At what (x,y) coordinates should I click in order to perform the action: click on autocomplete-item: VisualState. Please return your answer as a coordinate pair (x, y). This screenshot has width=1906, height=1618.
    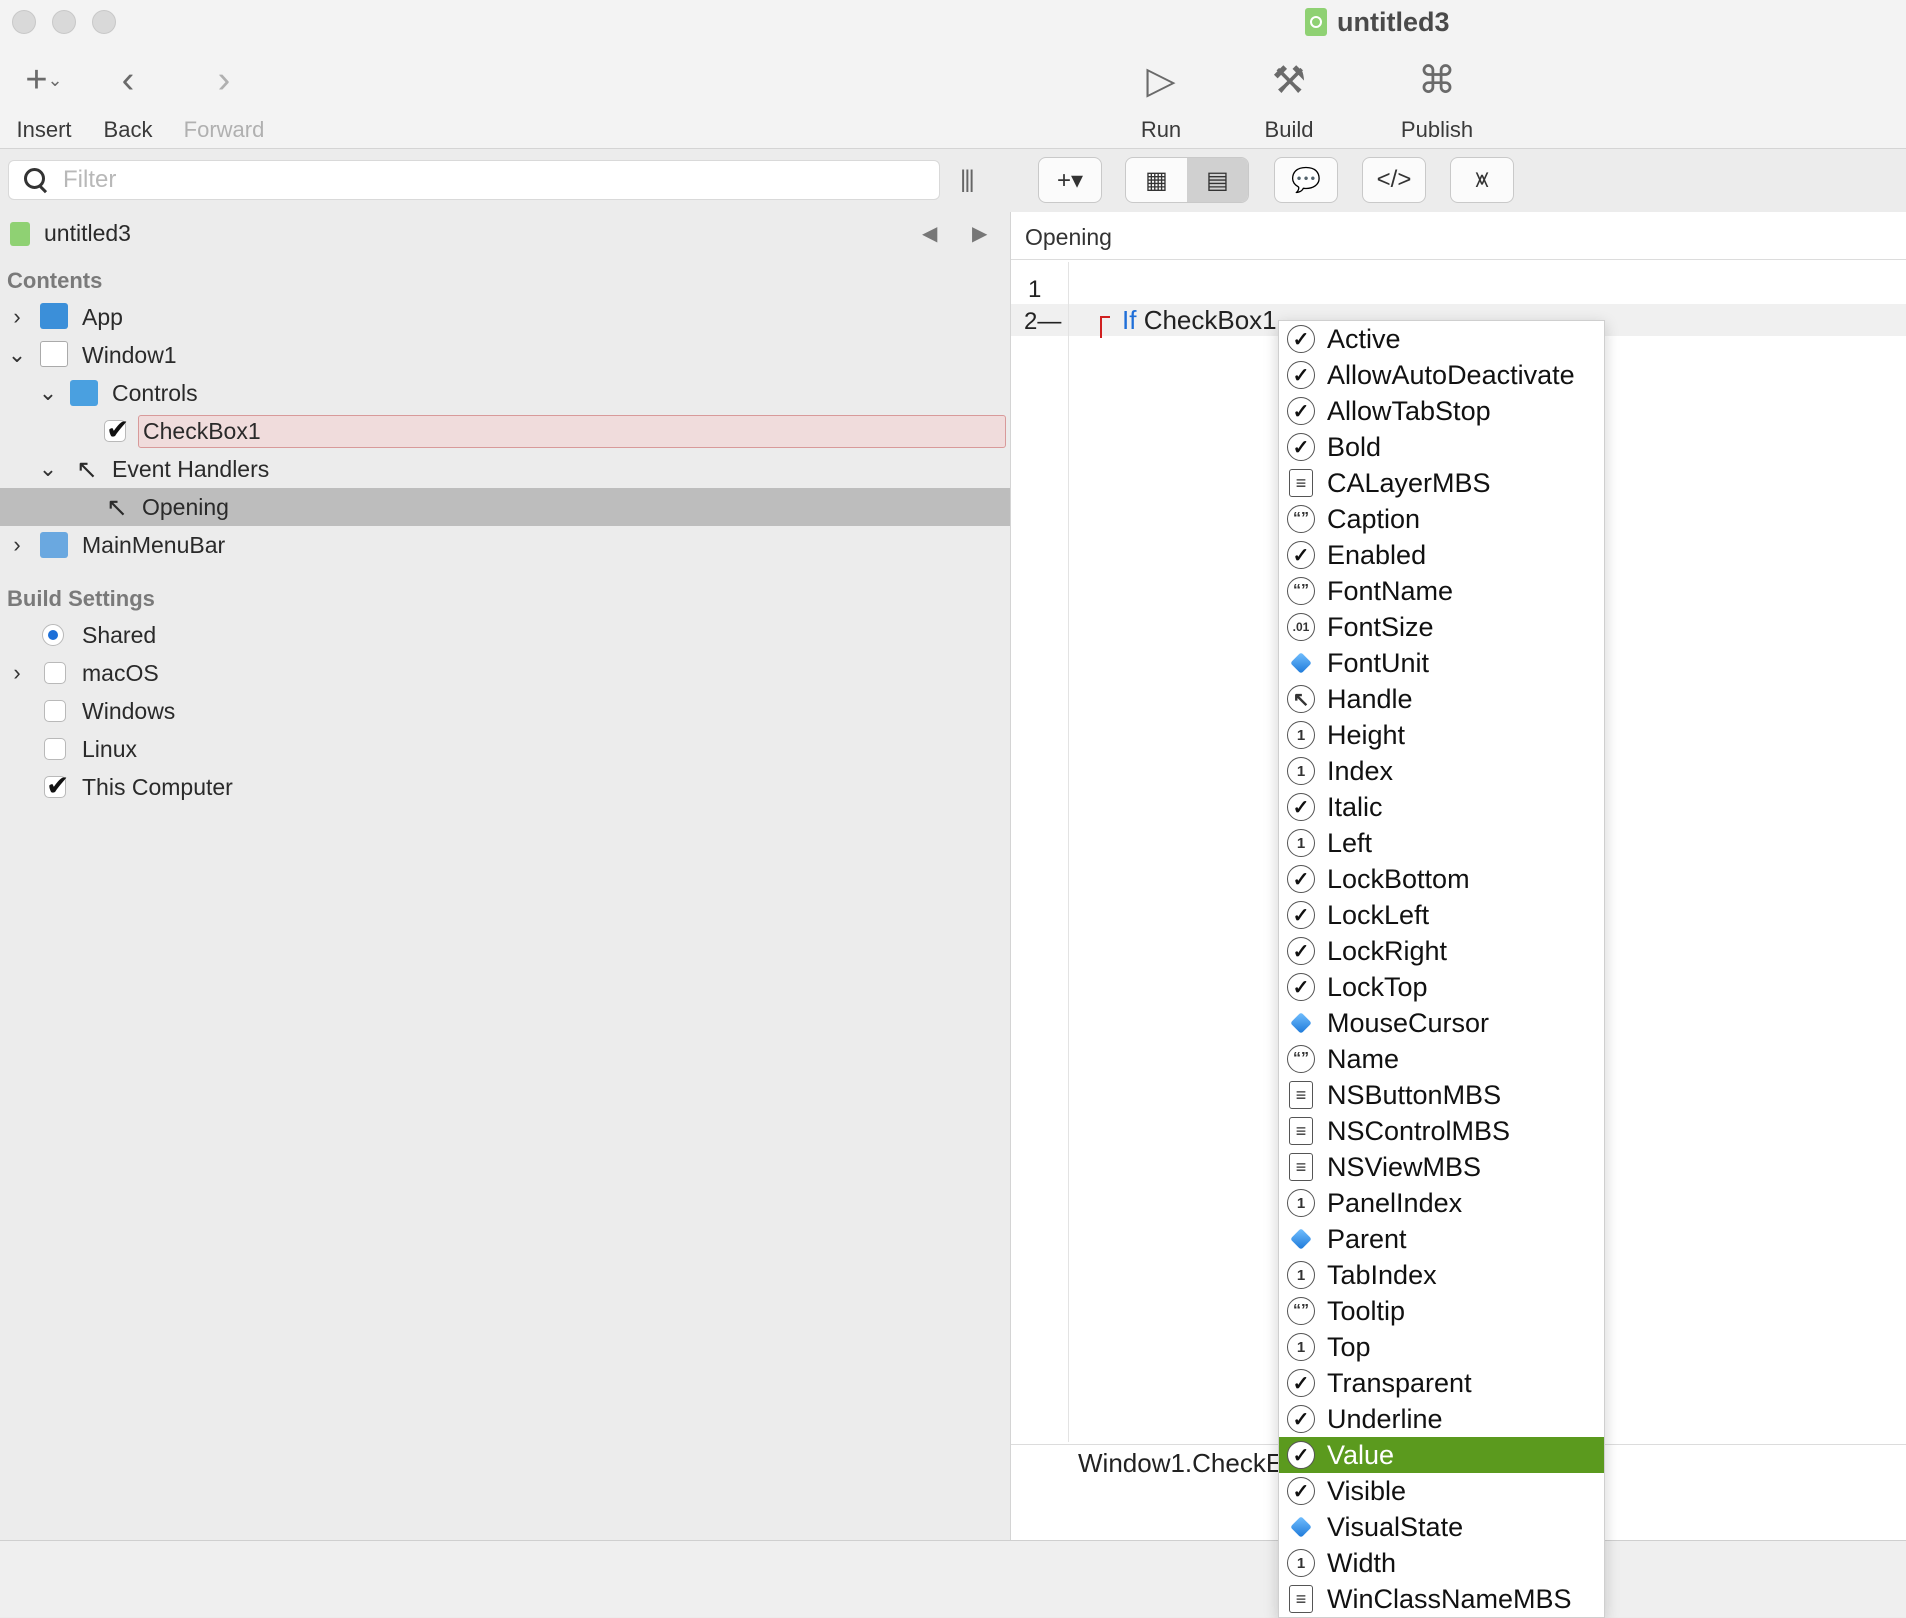
    Looking at the image, I should click on (1441, 1527).